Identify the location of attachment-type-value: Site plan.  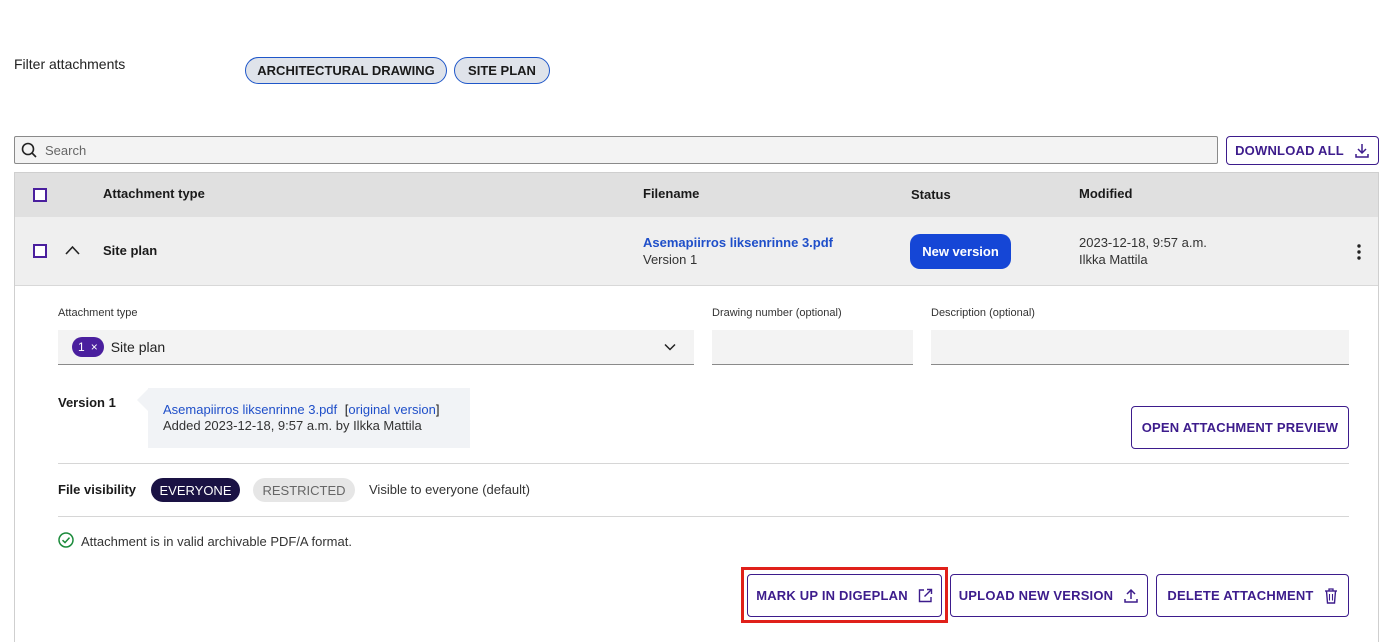
(138, 347).